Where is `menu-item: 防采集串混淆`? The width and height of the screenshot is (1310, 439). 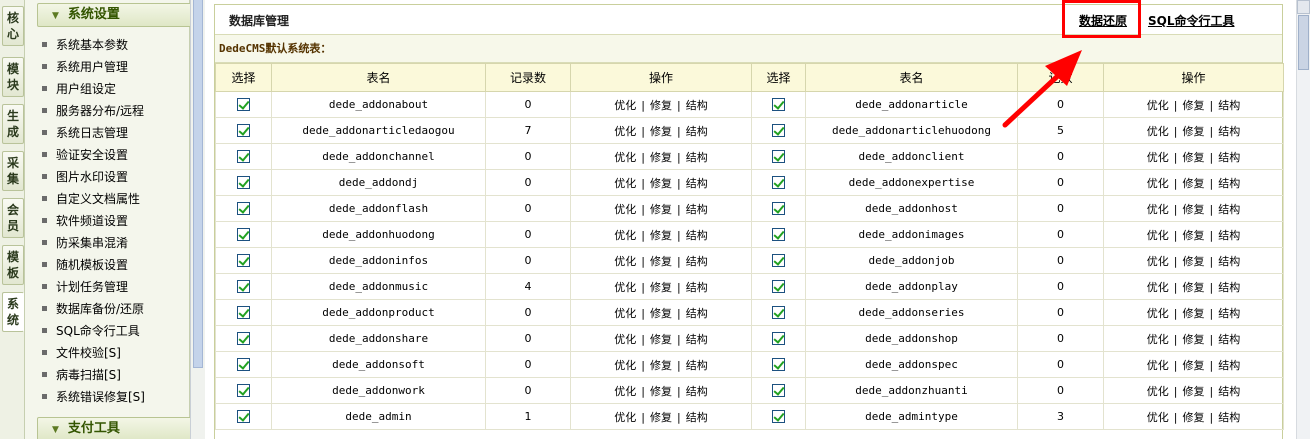
menu-item: 防采集串混淆 is located at coordinates (117, 243).